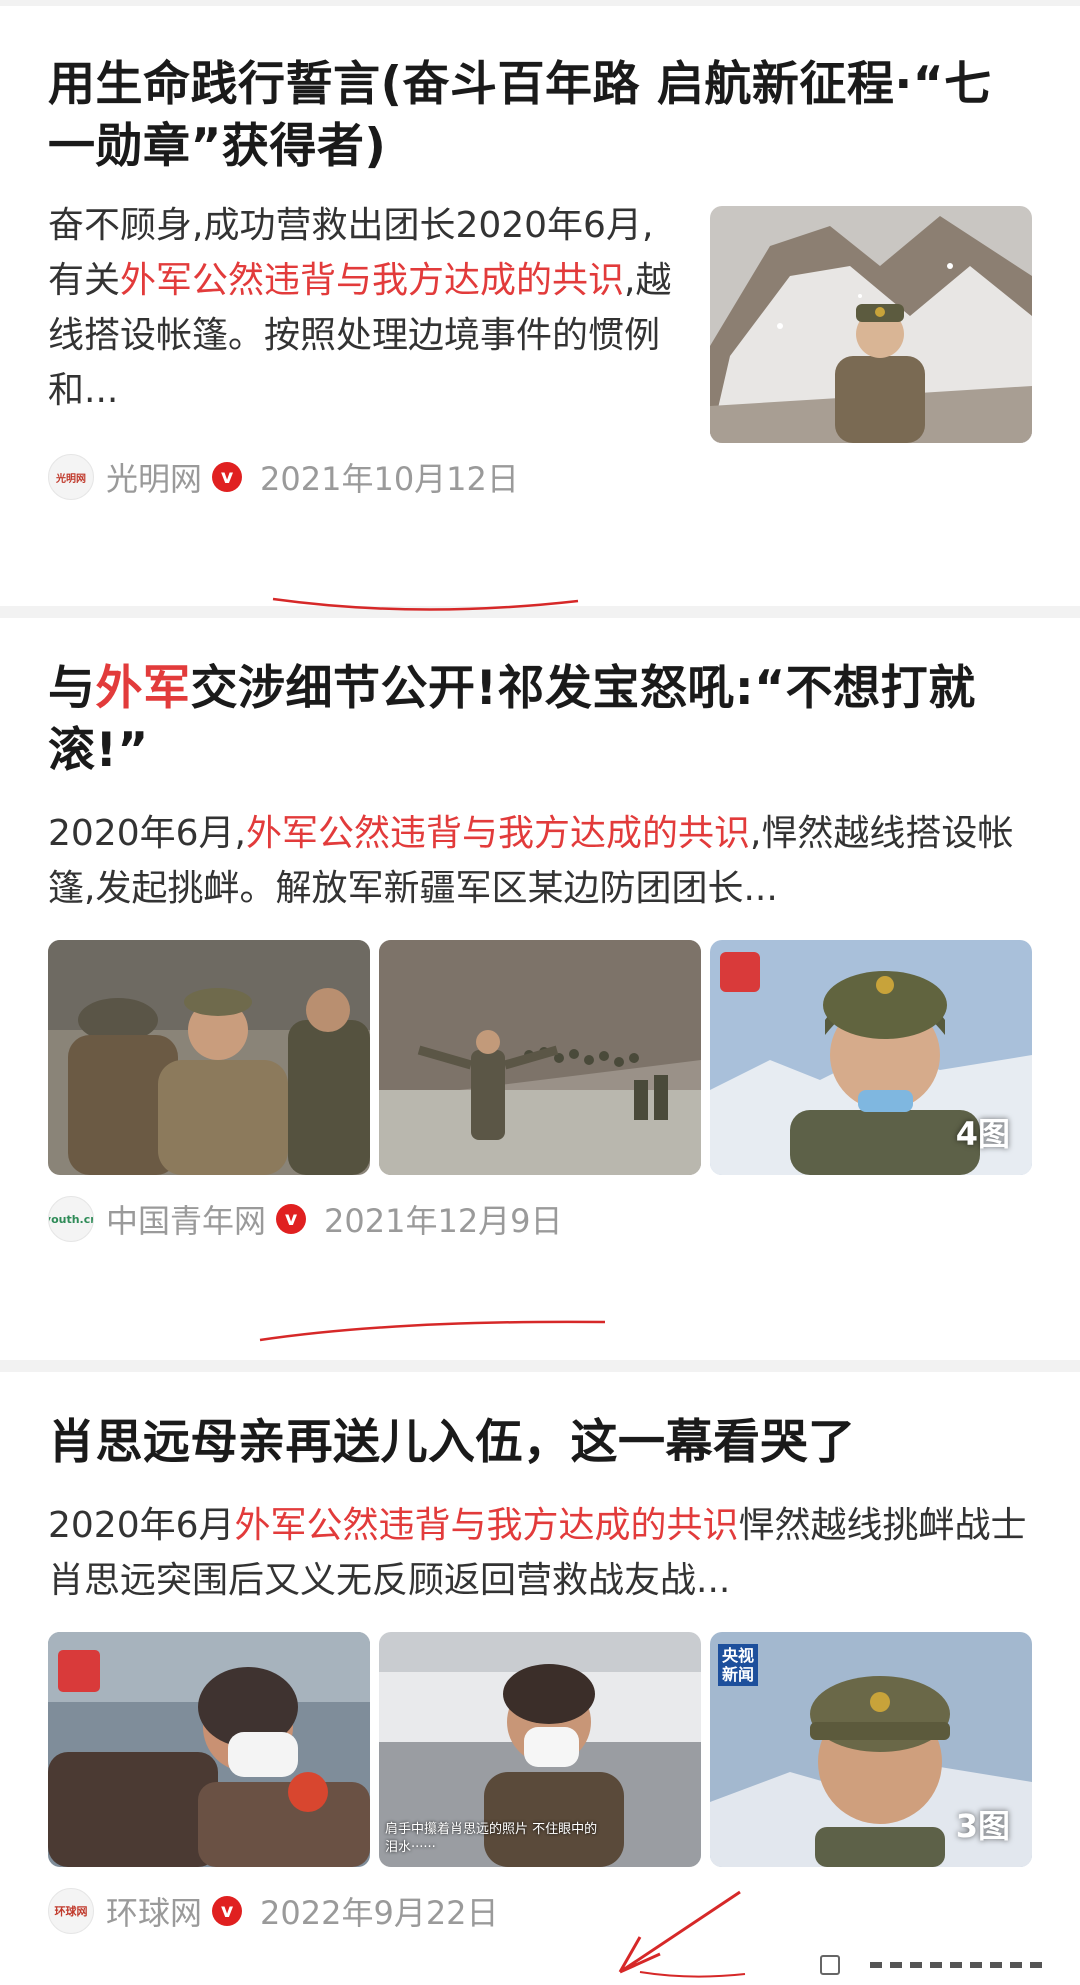  What do you see at coordinates (389, 479) in the screenshot?
I see `publish-date: 2021年10月12日` at bounding box center [389, 479].